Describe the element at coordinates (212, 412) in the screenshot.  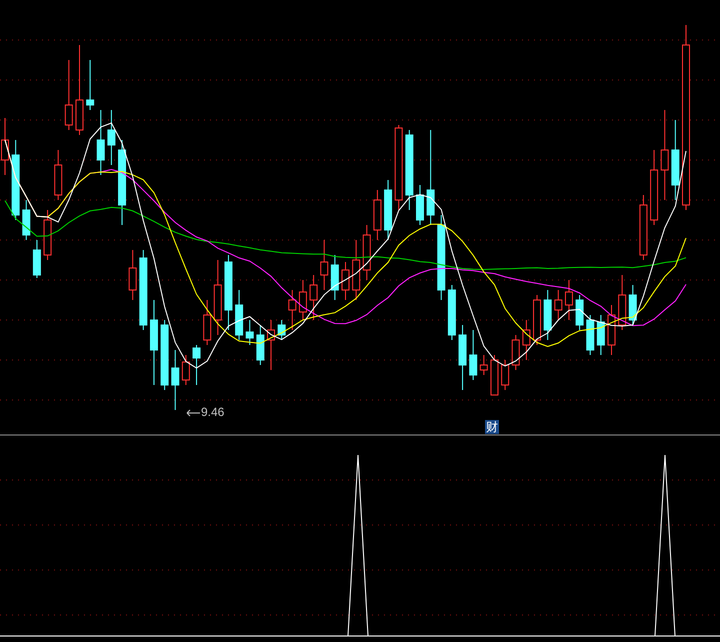
I see `low-price-label: 9.46` at that location.